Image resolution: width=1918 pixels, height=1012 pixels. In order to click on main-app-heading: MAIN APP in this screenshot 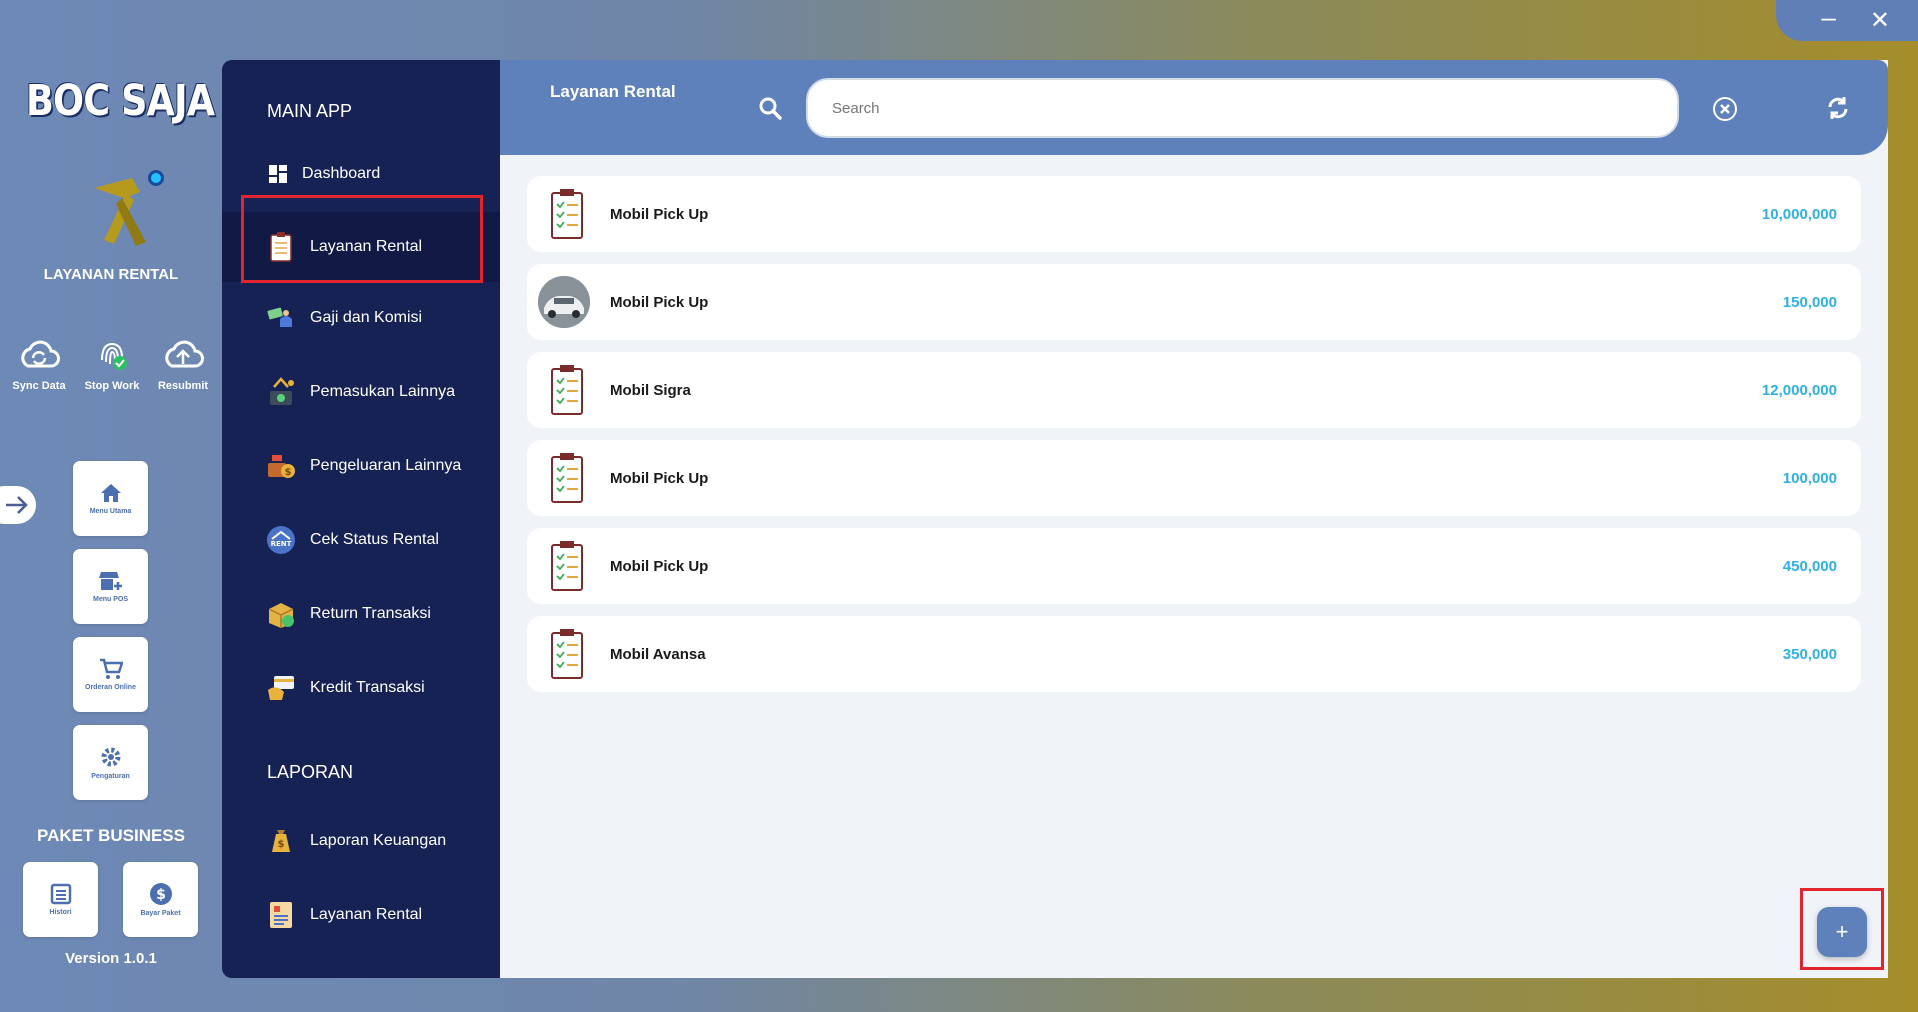, I will do `click(310, 111)`.